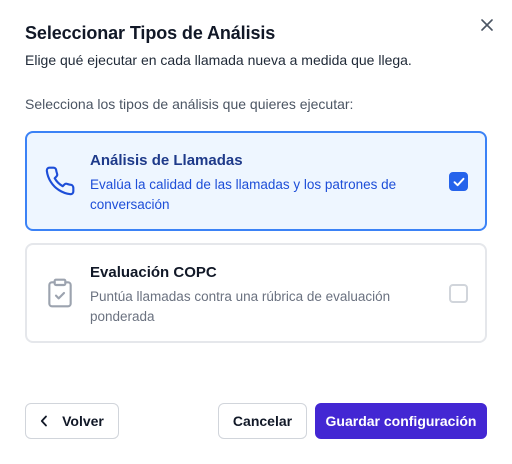 This screenshot has width=512, height=464. Describe the element at coordinates (83, 421) in the screenshot. I see `back-button-label: Volver` at that location.